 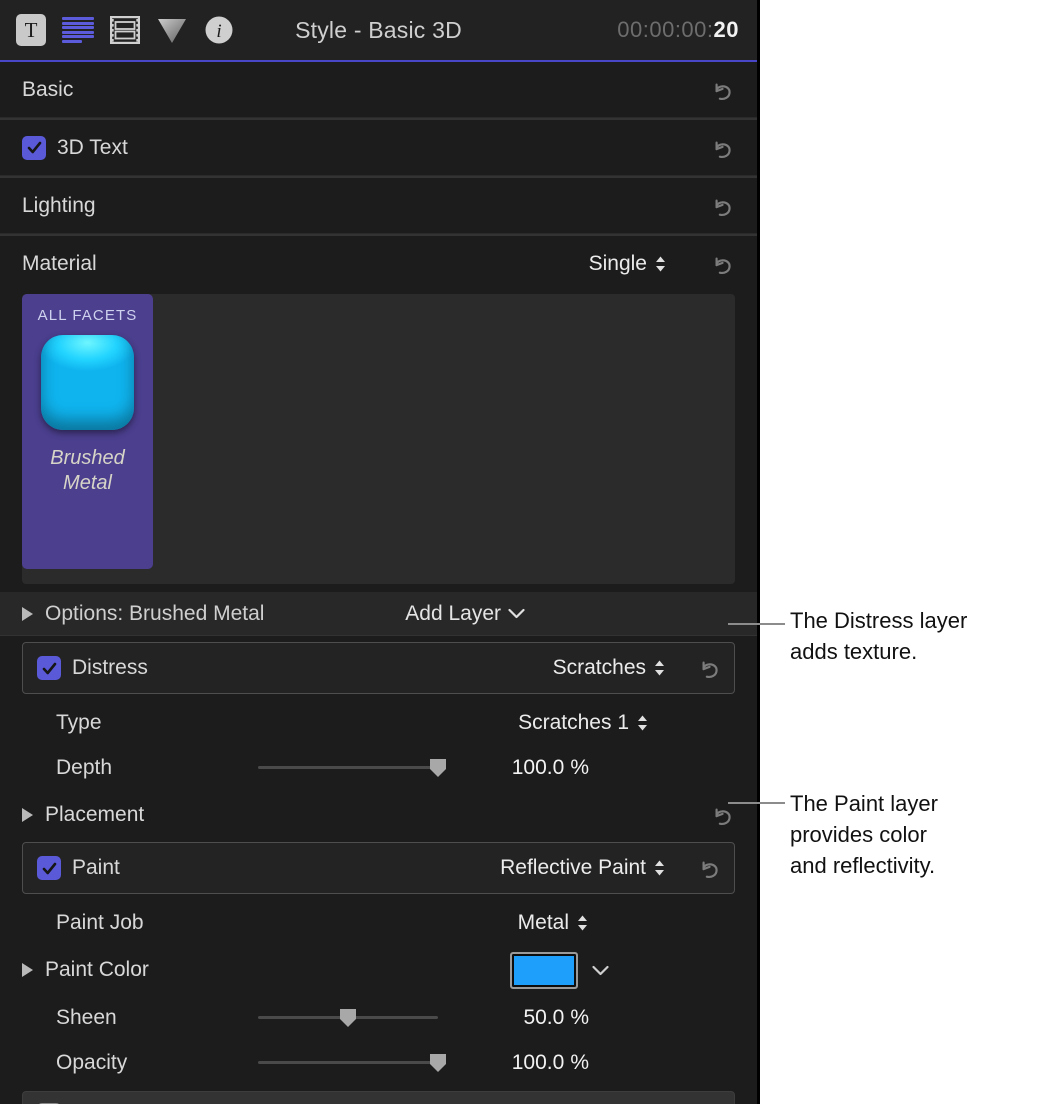 What do you see at coordinates (756, 803) in the screenshot?
I see `callout-leader-line-paint` at bounding box center [756, 803].